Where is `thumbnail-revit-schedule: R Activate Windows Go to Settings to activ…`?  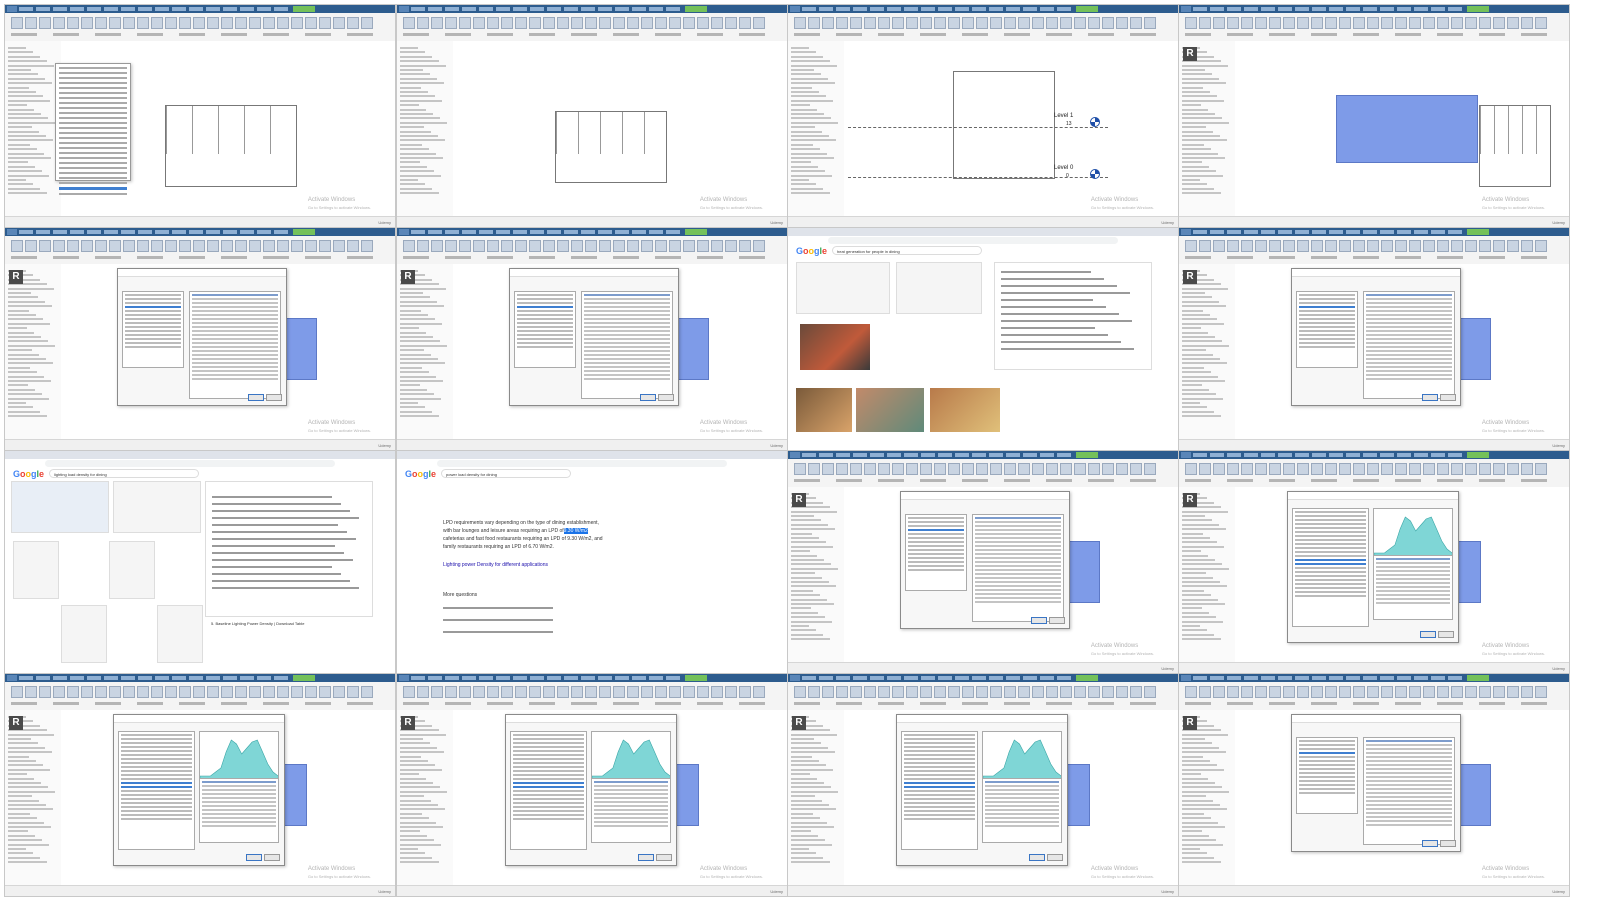
thumbnail-revit-schedule: R Activate Windows Go to Settings to activ… is located at coordinates (592, 785).